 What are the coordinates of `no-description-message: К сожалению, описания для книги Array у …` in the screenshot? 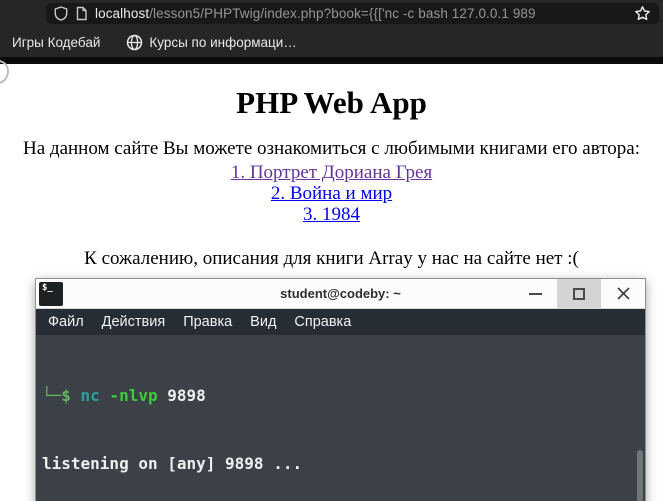 It's located at (331, 258).